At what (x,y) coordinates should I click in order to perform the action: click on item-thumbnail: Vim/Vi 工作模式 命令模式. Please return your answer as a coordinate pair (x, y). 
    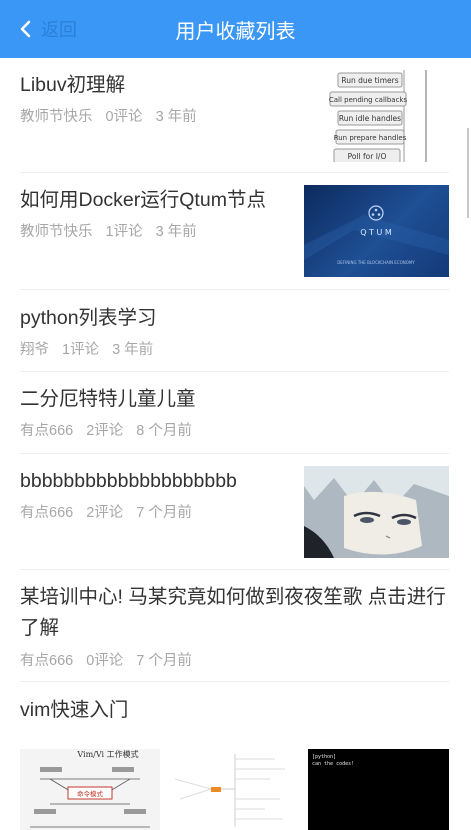
    Looking at the image, I should click on (90, 789).